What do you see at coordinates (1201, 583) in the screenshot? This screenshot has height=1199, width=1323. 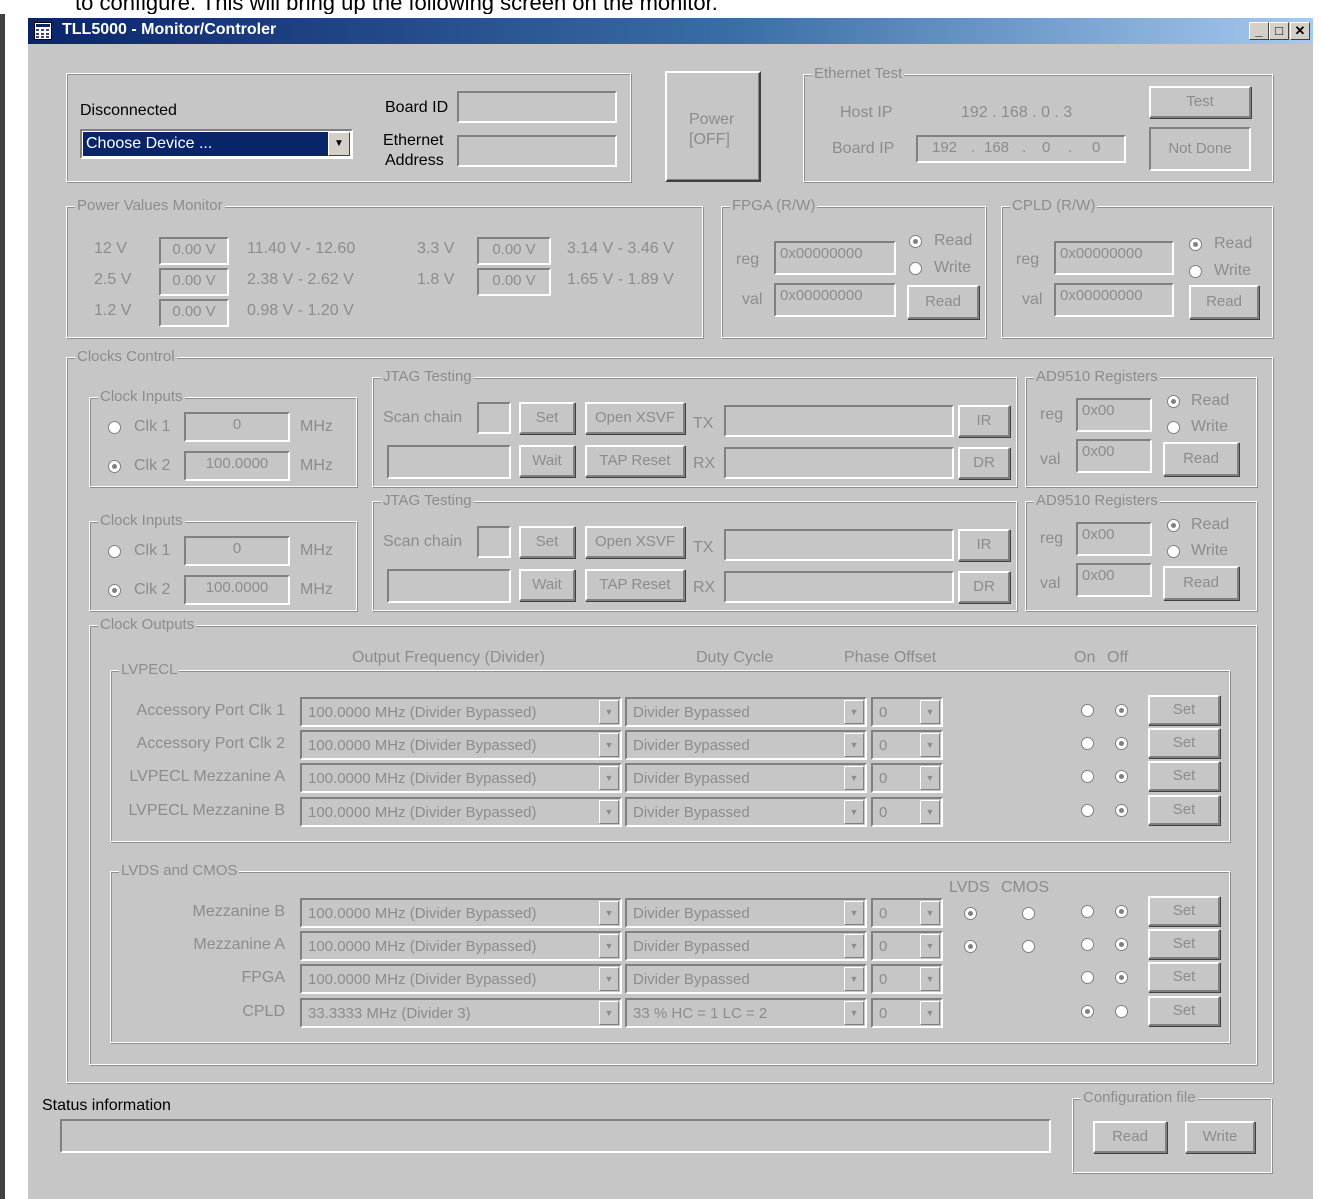 I see `ad9510-read-button: Read` at bounding box center [1201, 583].